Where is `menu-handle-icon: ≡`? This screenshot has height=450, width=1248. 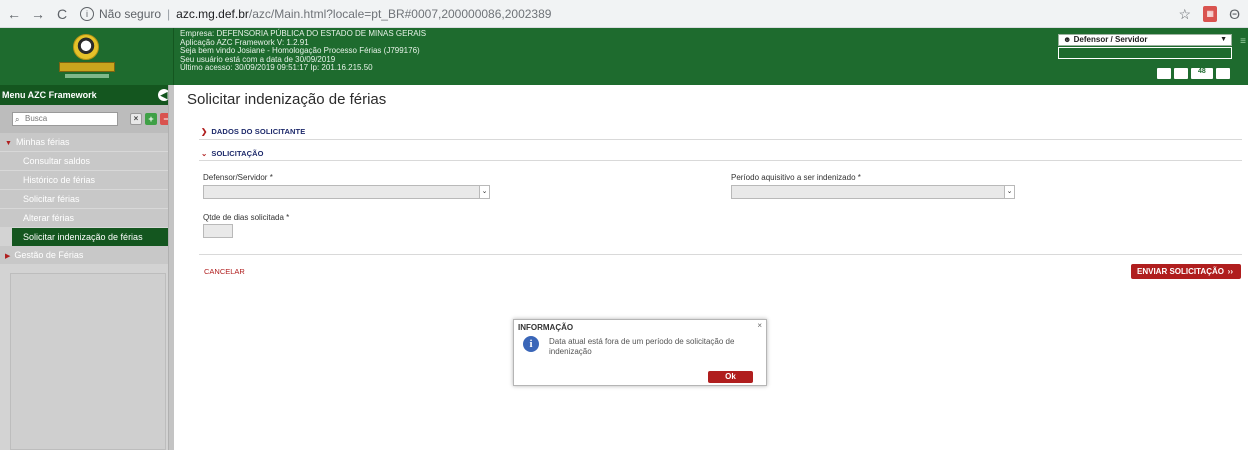 menu-handle-icon: ≡ is located at coordinates (1243, 41).